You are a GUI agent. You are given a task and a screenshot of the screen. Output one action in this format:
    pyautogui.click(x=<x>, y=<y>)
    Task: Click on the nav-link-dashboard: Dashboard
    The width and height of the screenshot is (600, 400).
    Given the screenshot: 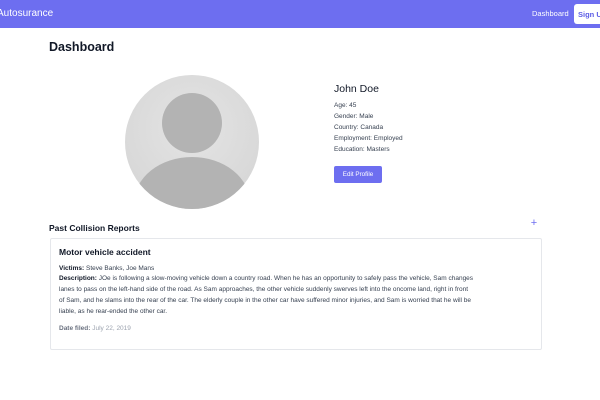 What is the action you would take?
    pyautogui.click(x=550, y=13)
    